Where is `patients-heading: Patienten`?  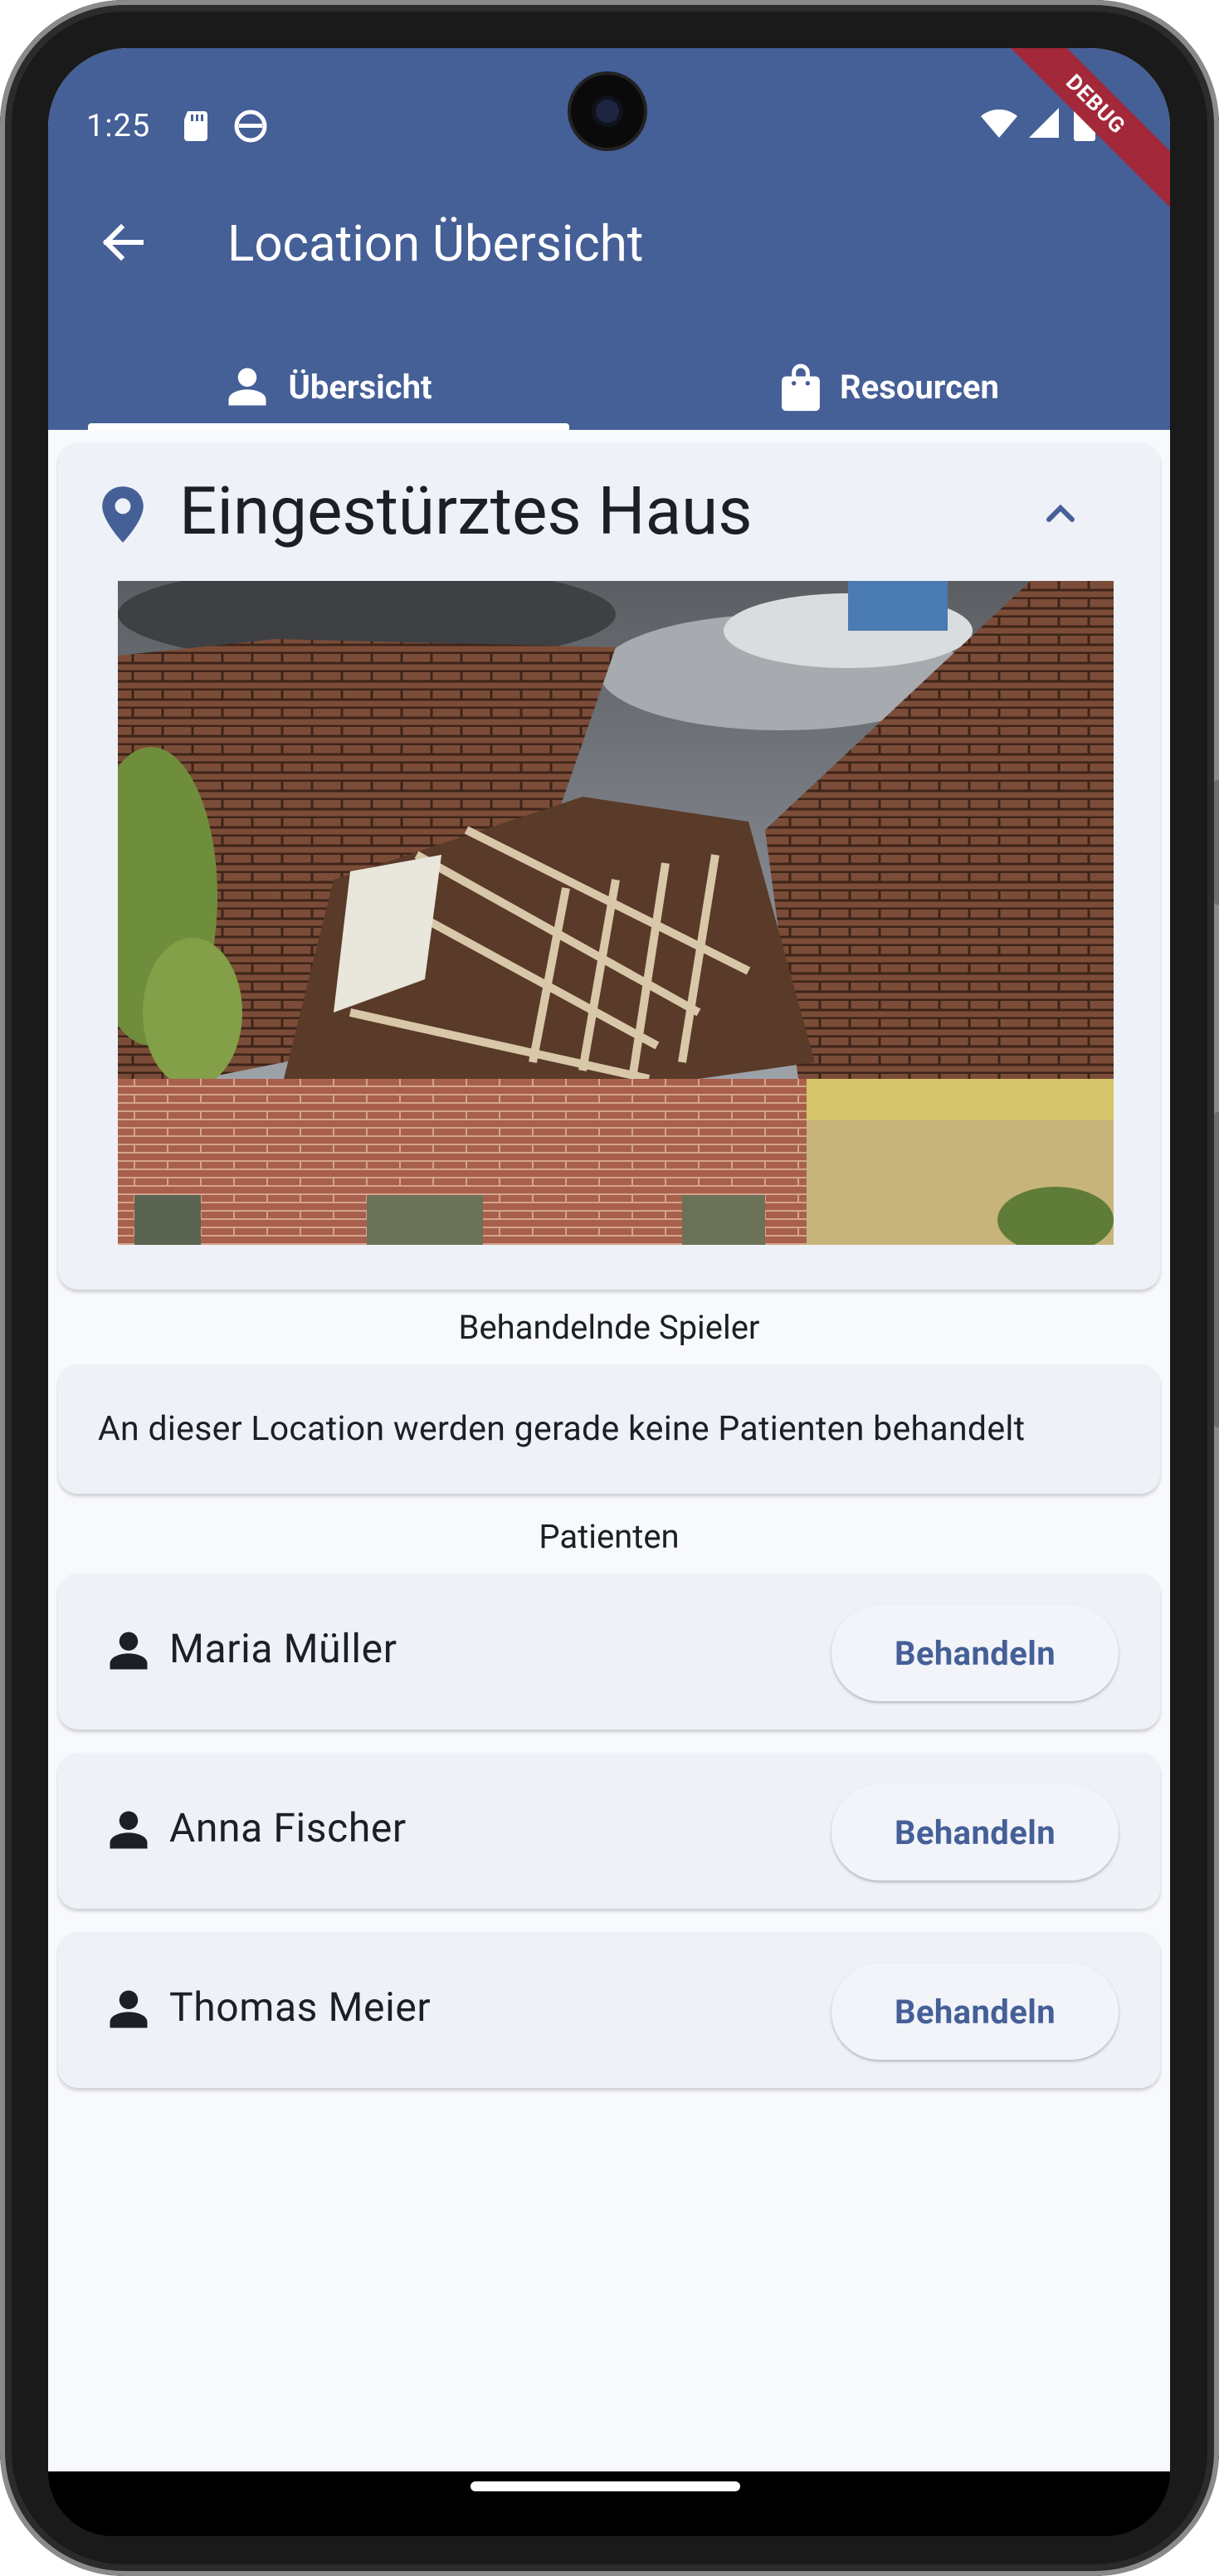
patients-heading: Patienten is located at coordinates (609, 1537).